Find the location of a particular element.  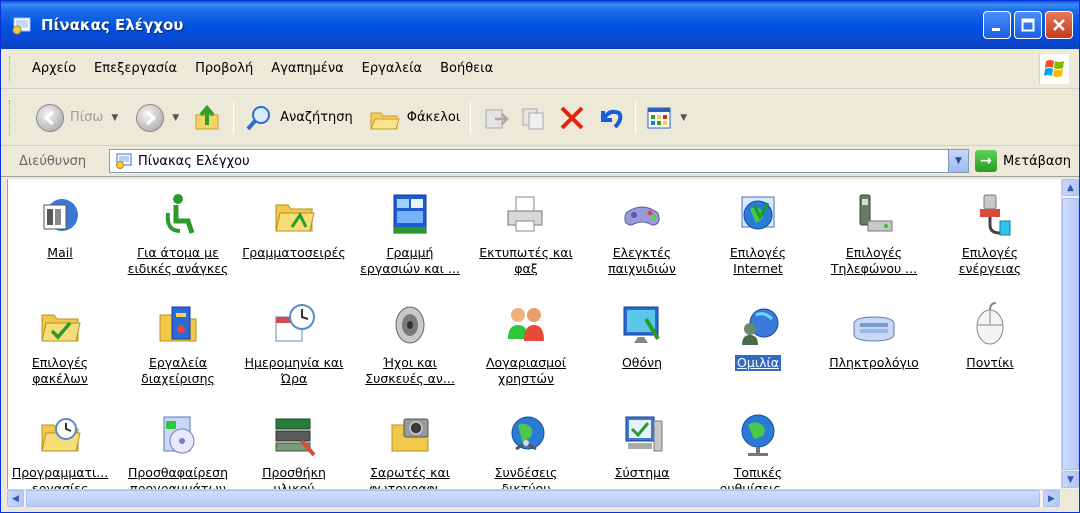

menu-favorites: Αγαπημένα is located at coordinates (307, 68).